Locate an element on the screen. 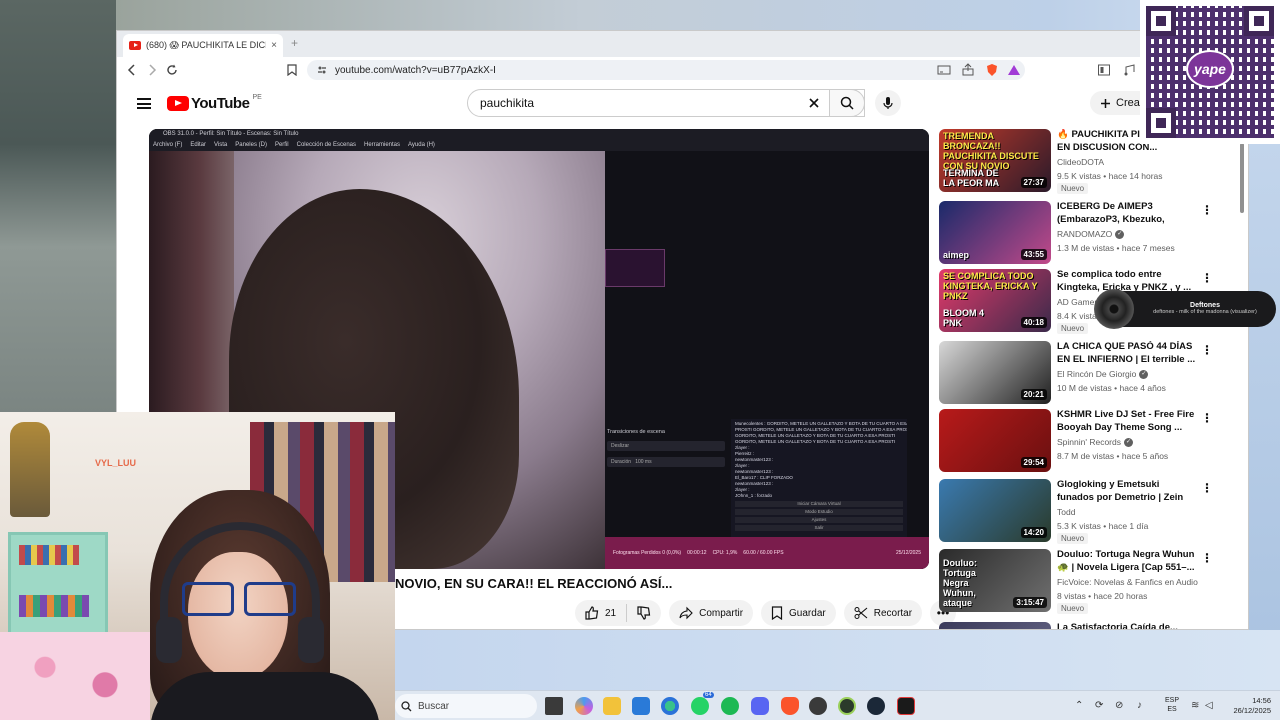 This screenshot has height=720, width=1280. brave-rewards-icon is located at coordinates (1014, 70).